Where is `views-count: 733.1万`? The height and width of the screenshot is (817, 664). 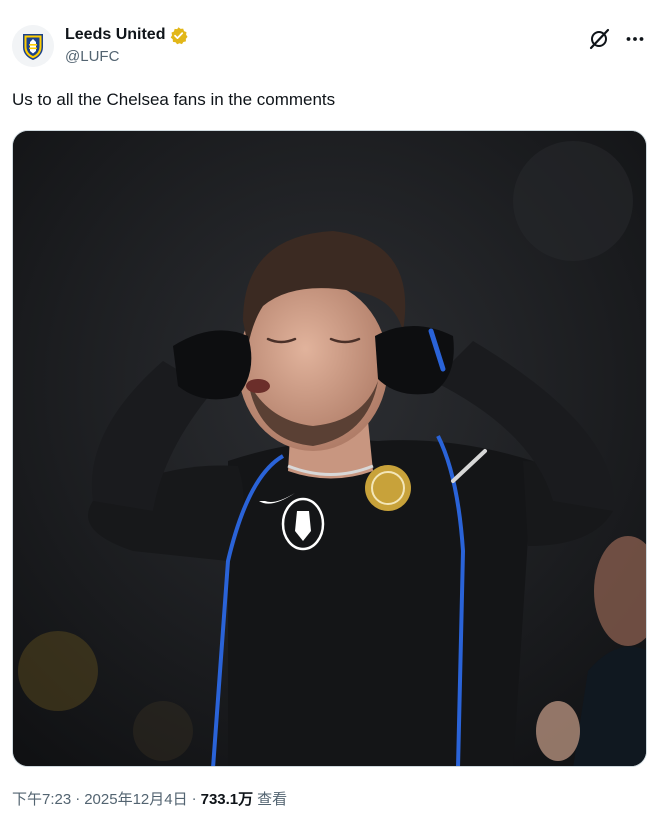
views-count: 733.1万 is located at coordinates (227, 798).